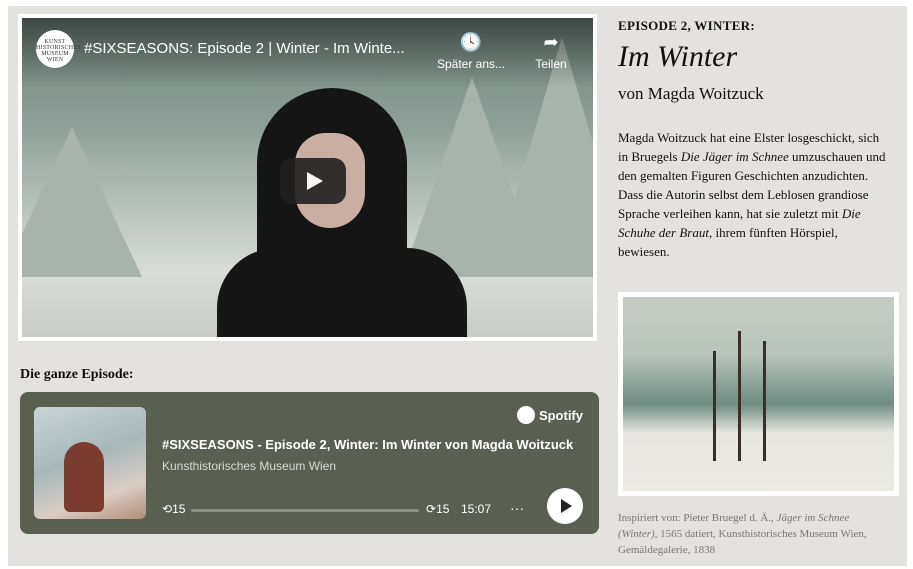 The width and height of the screenshot is (913, 569). What do you see at coordinates (691, 93) in the screenshot?
I see `byline: von Magda Woitzuck` at bounding box center [691, 93].